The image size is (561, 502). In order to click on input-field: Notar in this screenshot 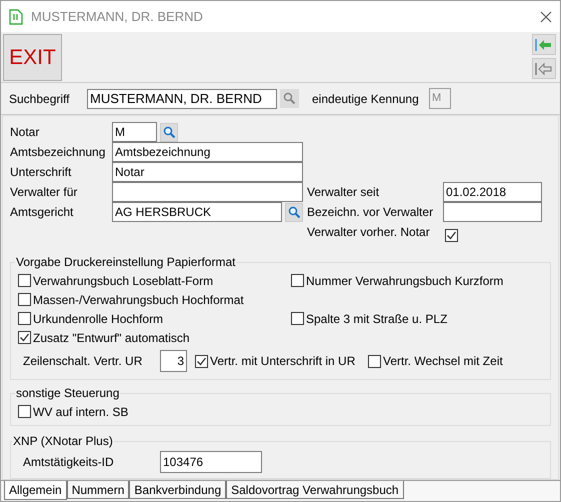, I will do `click(207, 172)`.